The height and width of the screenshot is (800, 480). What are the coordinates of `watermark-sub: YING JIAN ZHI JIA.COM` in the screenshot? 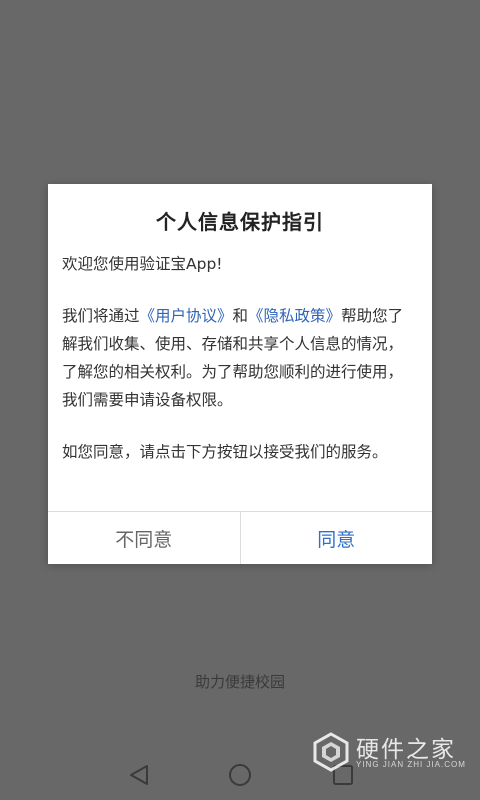 It's located at (411, 764).